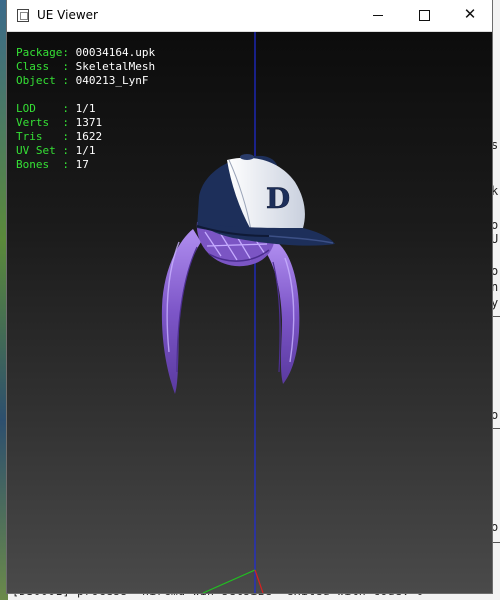  I want to click on info-label: LOD :, so click(46, 108).